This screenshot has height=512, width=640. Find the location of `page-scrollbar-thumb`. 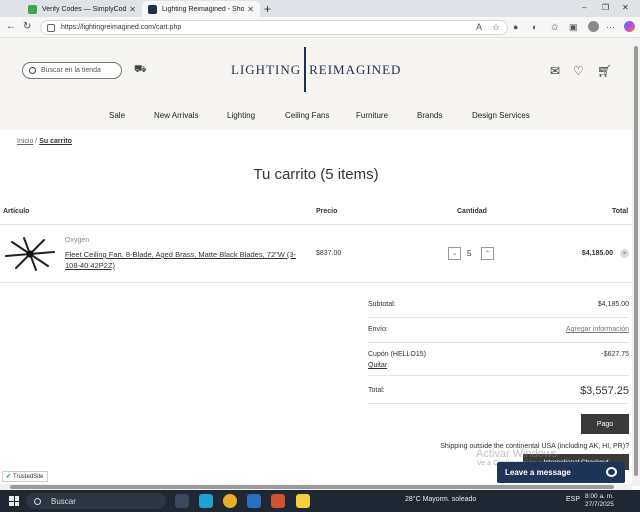

page-scrollbar-thumb is located at coordinates (636, 261).